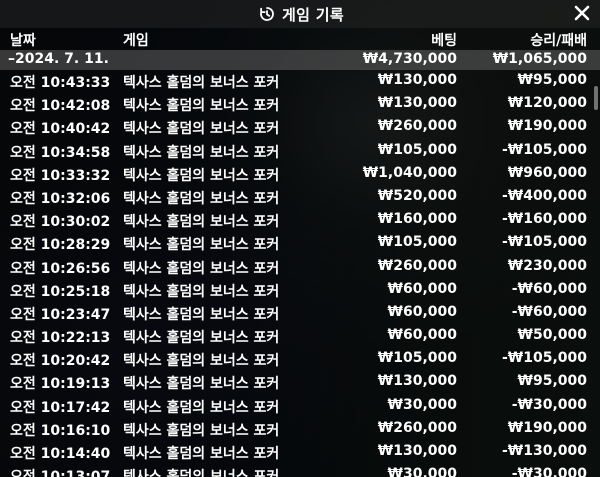 The width and height of the screenshot is (600, 477). Describe the element at coordinates (60, 454) in the screenshot. I see `row-time: 오전 10:14:40` at that location.